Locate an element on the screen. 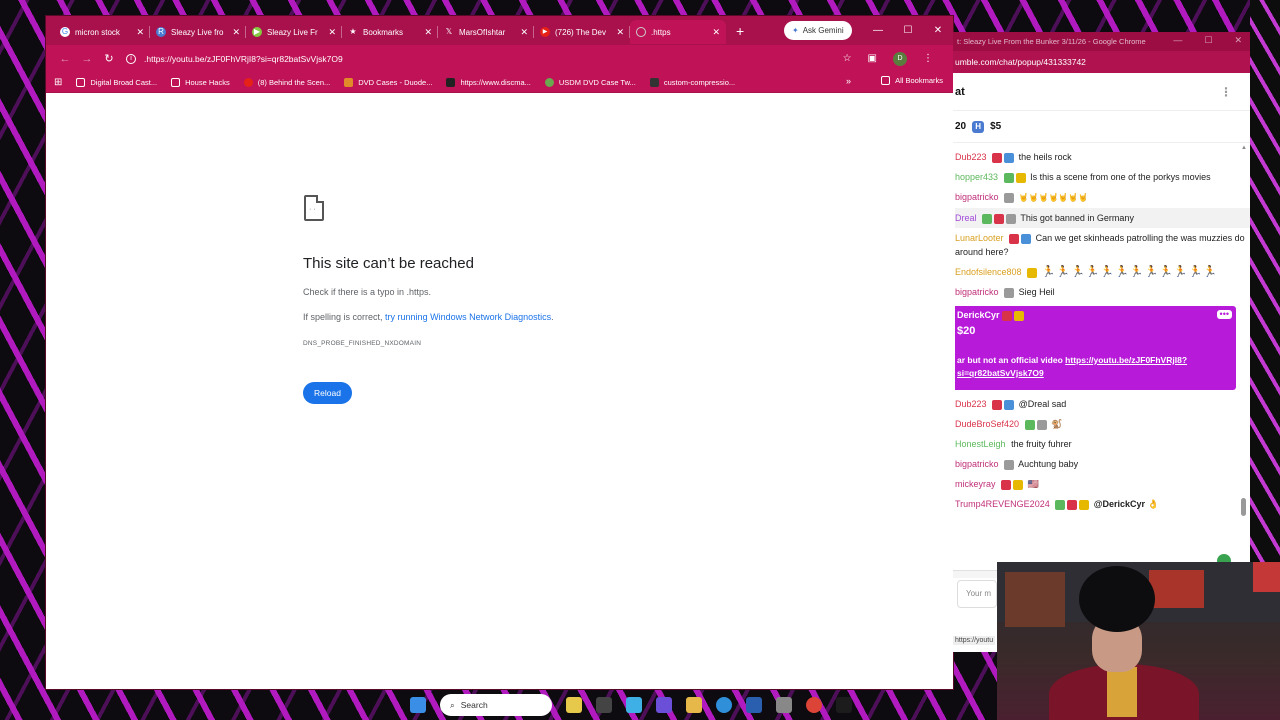  taskbar: ⌕ Search is located at coordinates (640, 705).